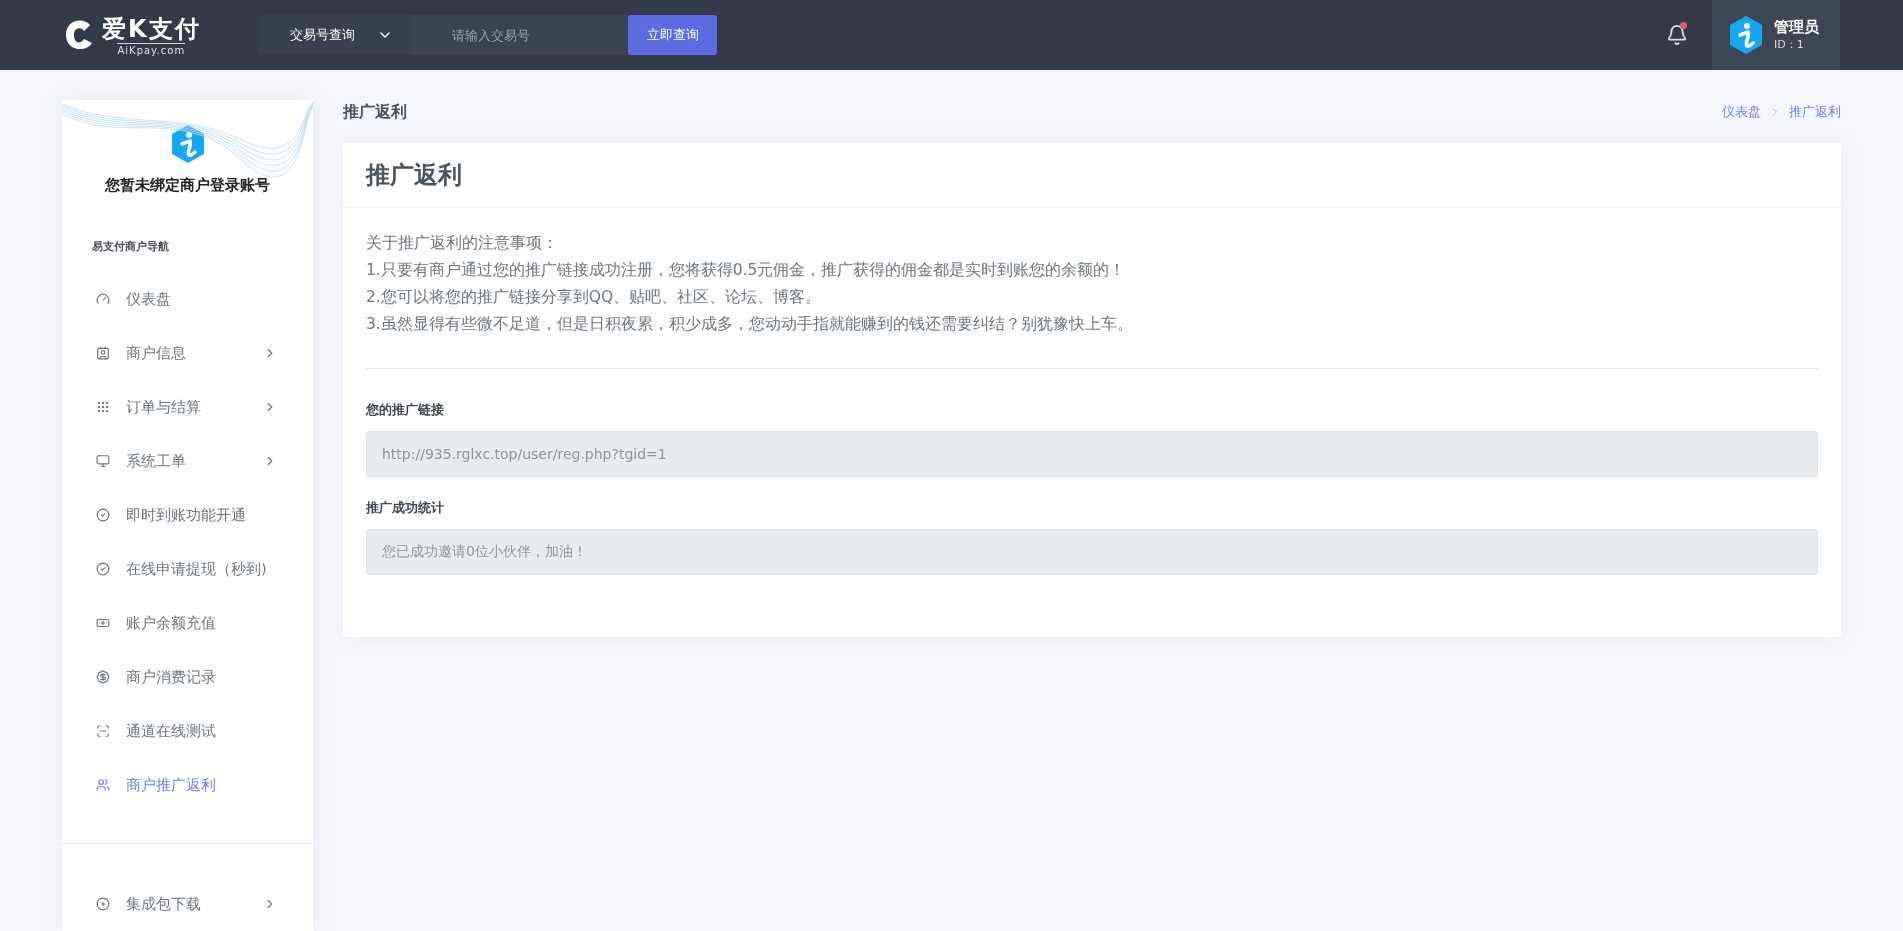 This screenshot has width=1903, height=931. What do you see at coordinates (187, 731) in the screenshot?
I see `nav-item: 通道在线测试` at bounding box center [187, 731].